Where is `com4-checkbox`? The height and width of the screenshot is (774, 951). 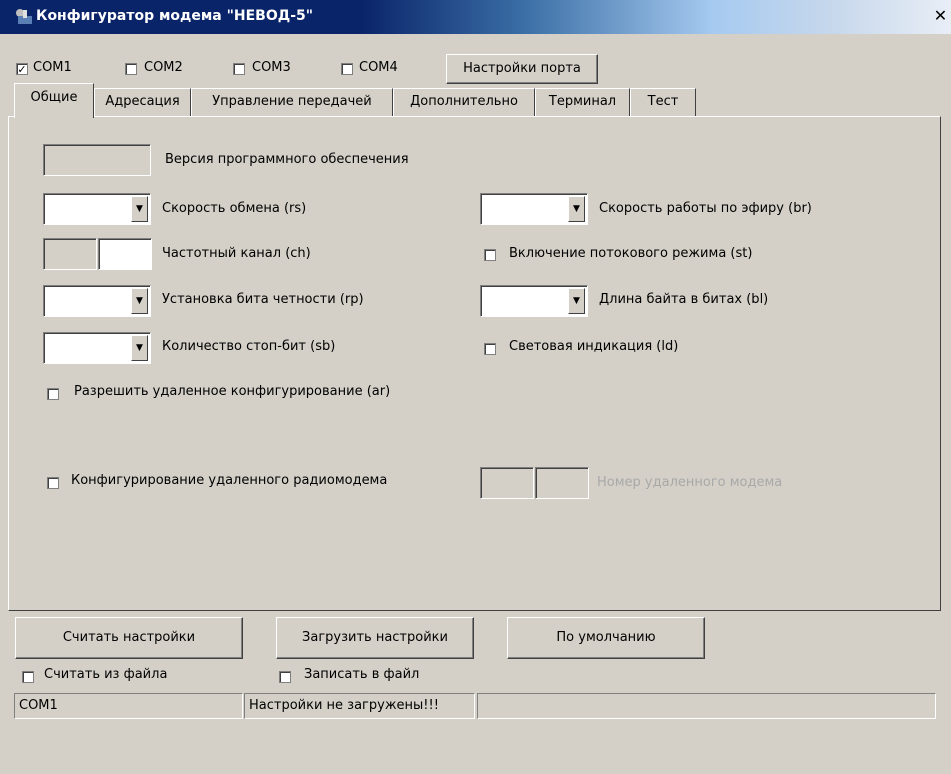 com4-checkbox is located at coordinates (347, 69).